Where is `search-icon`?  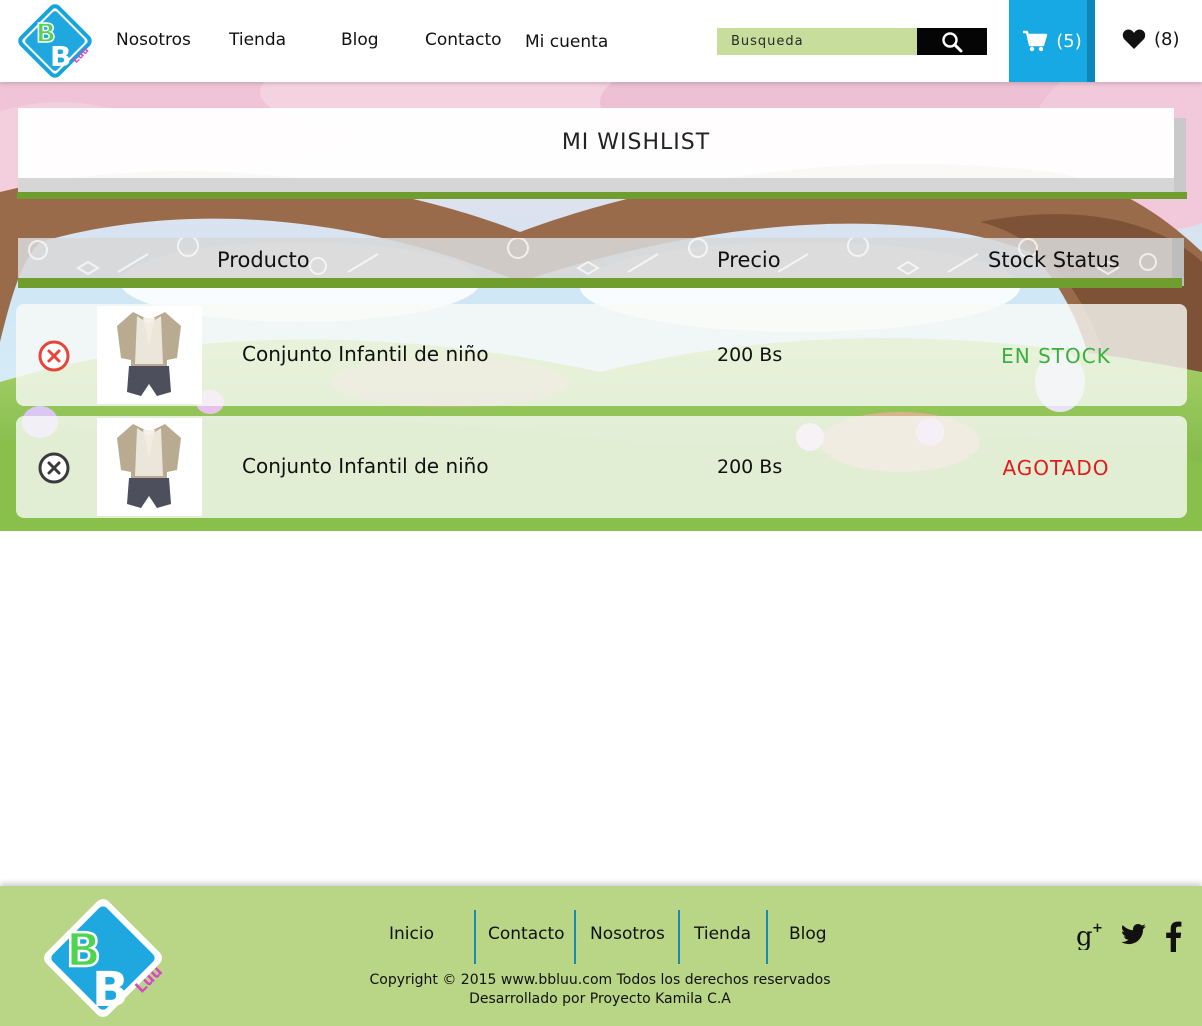
search-icon is located at coordinates (952, 41).